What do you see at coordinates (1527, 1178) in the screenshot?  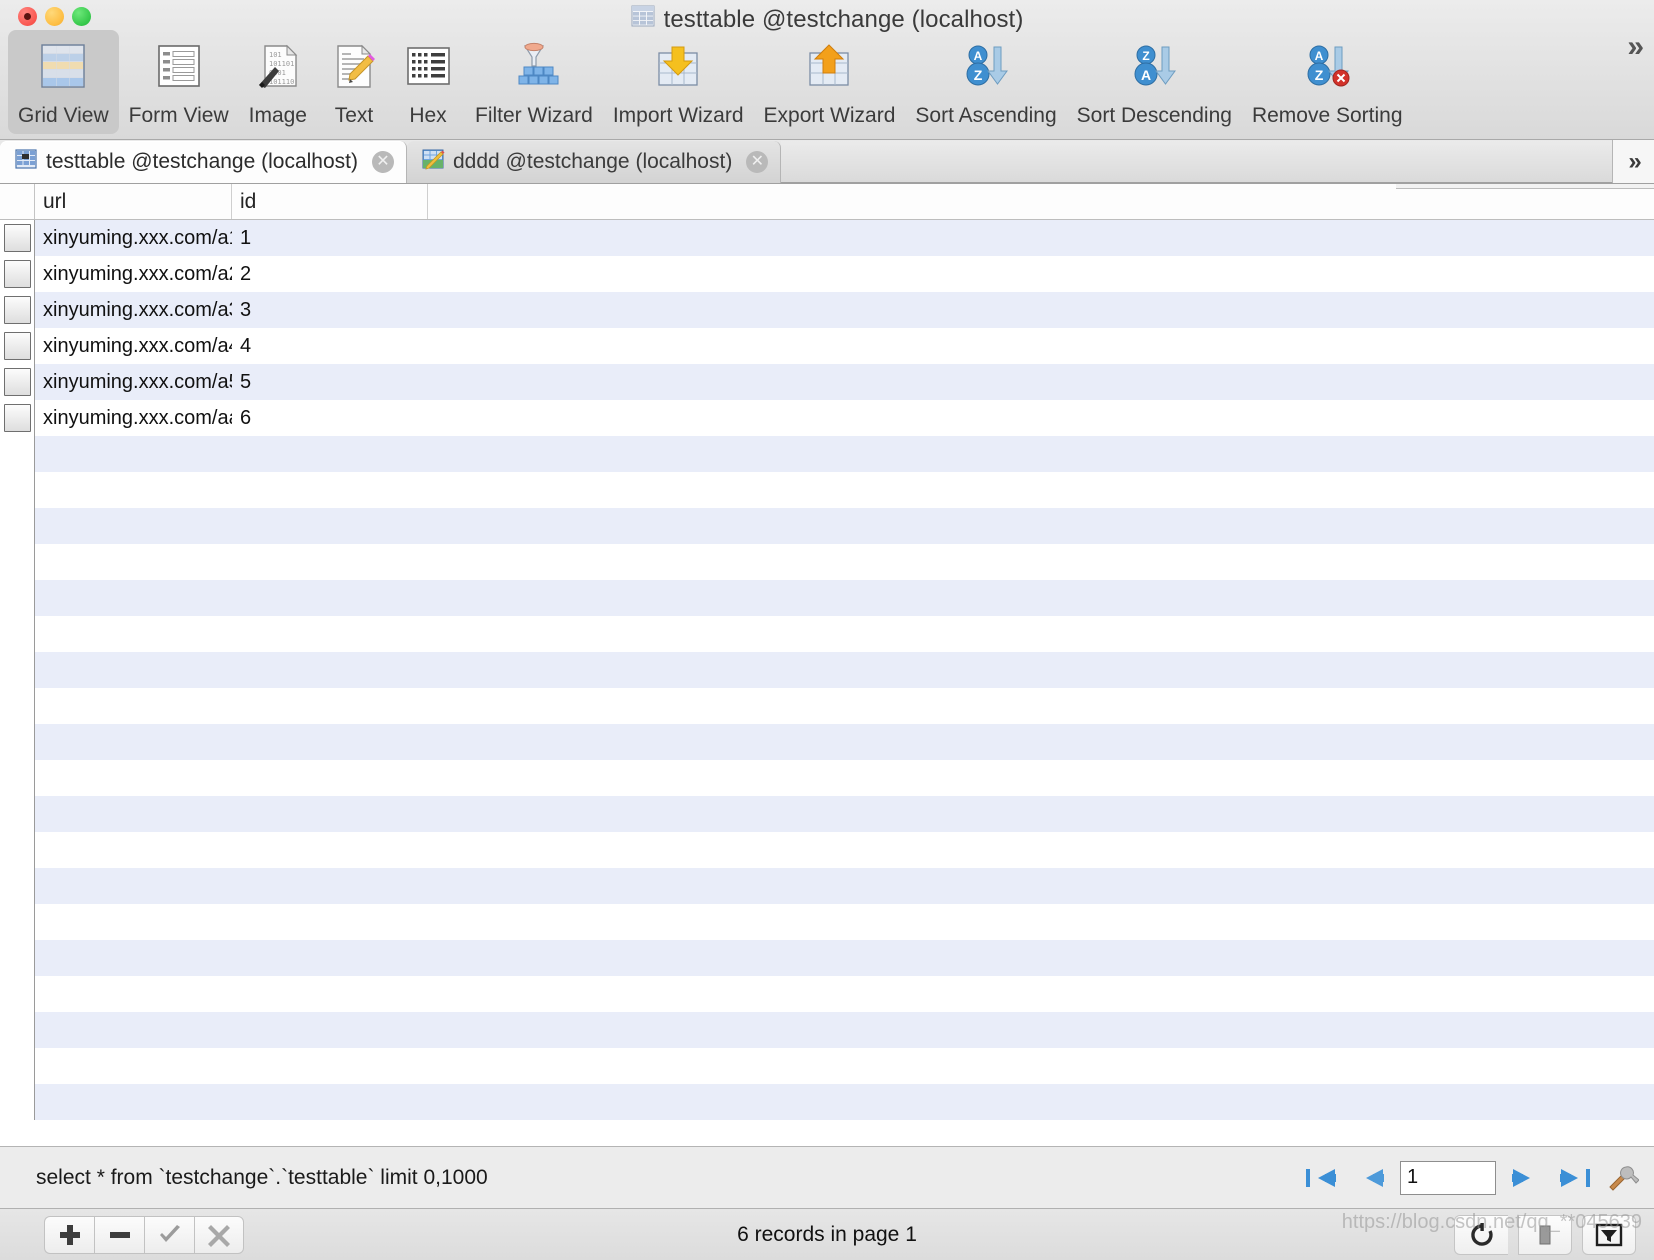 I see `go-next-icon` at bounding box center [1527, 1178].